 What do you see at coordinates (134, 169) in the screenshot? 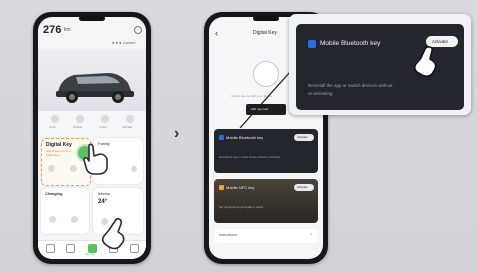
I see `family-icon` at bounding box center [134, 169].